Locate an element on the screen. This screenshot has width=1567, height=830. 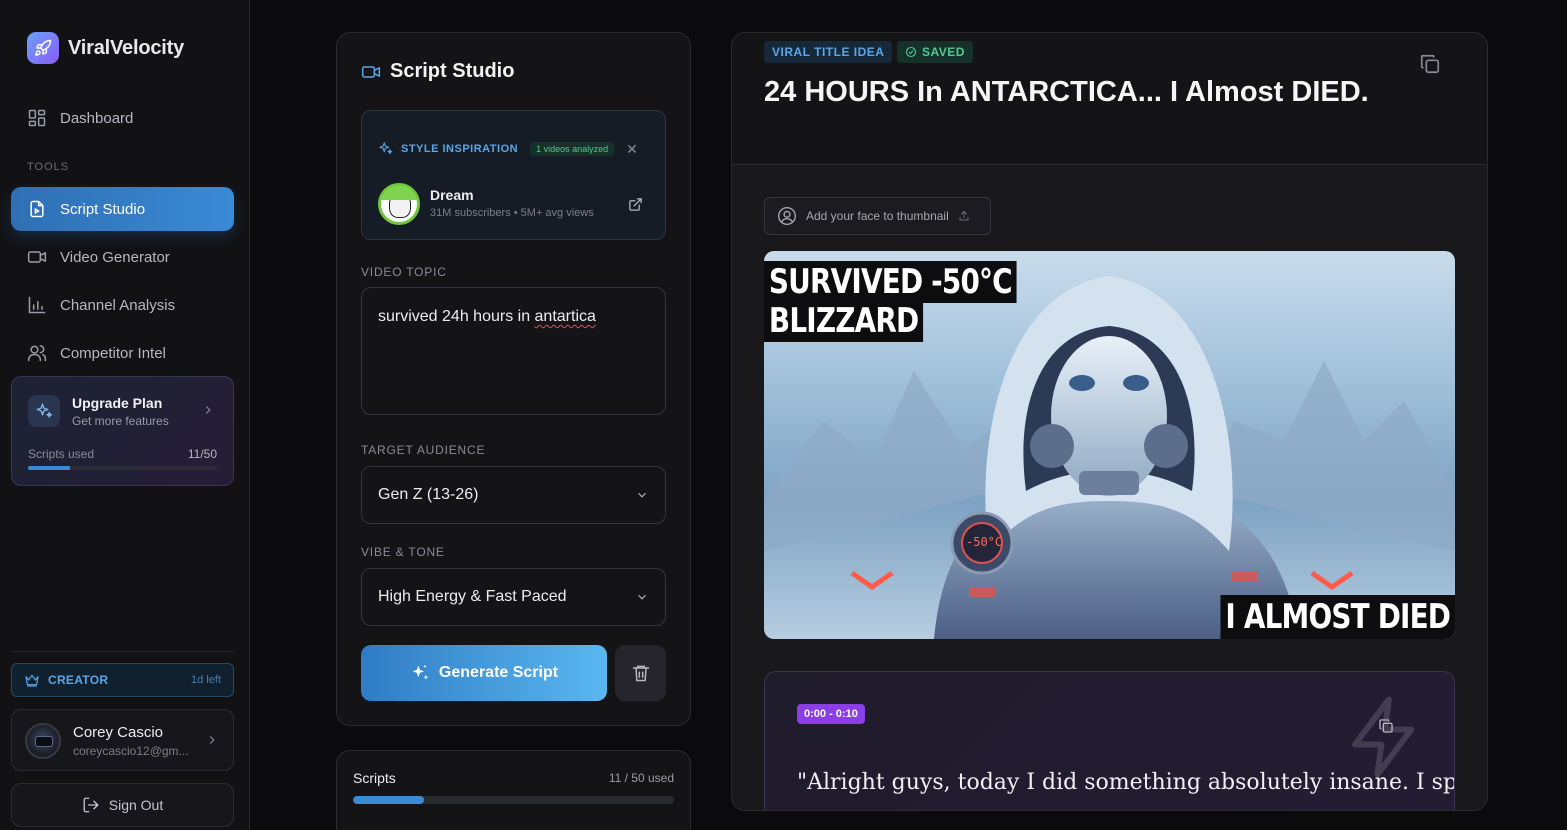
thumbnail-readout: -50°C is located at coordinates (984, 542).